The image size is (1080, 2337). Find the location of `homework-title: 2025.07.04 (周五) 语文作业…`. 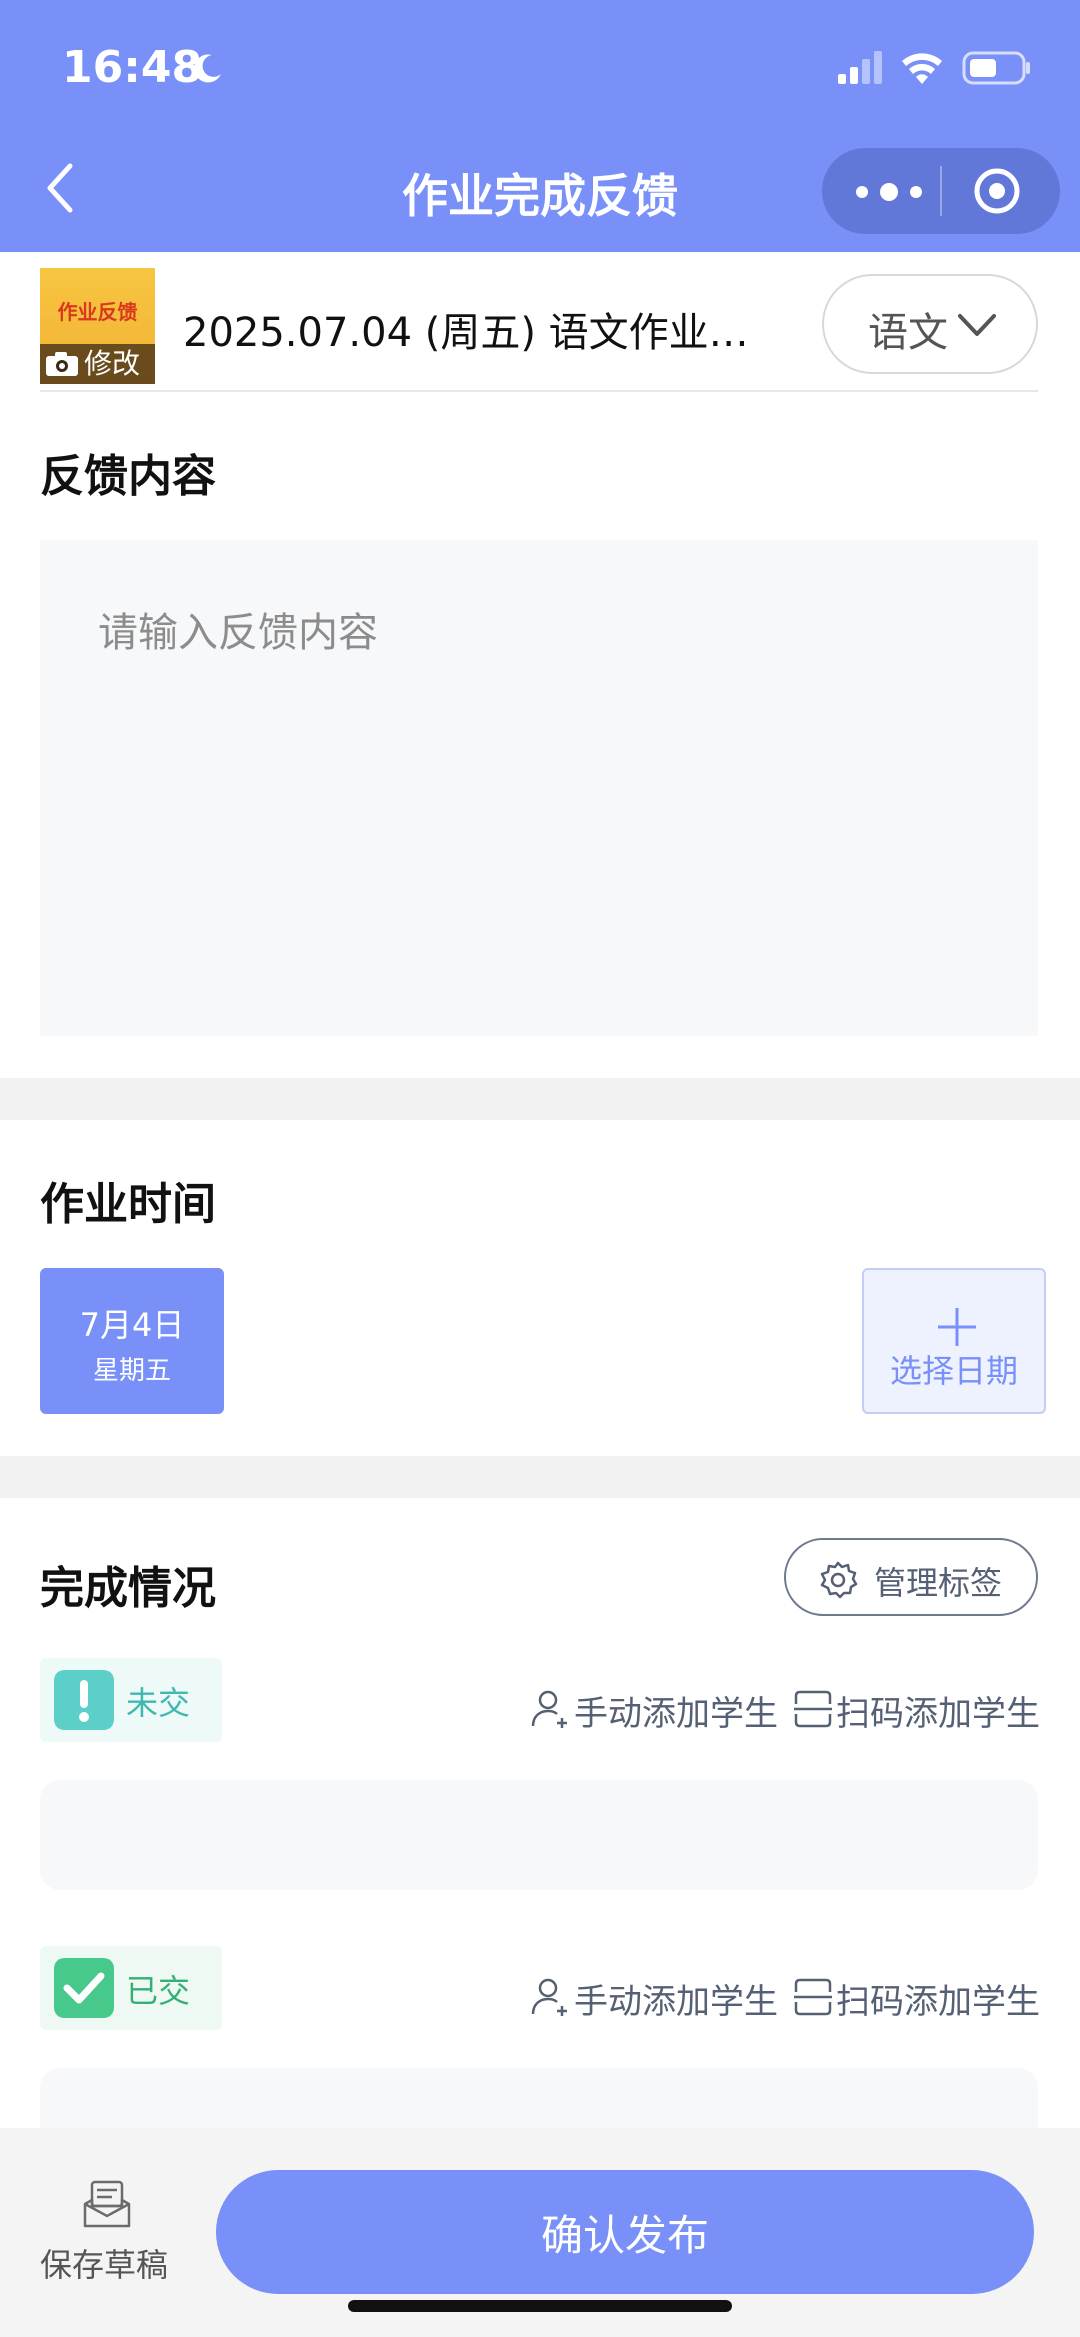

homework-title: 2025.07.04 (周五) 语文作业… is located at coordinates (493, 329).